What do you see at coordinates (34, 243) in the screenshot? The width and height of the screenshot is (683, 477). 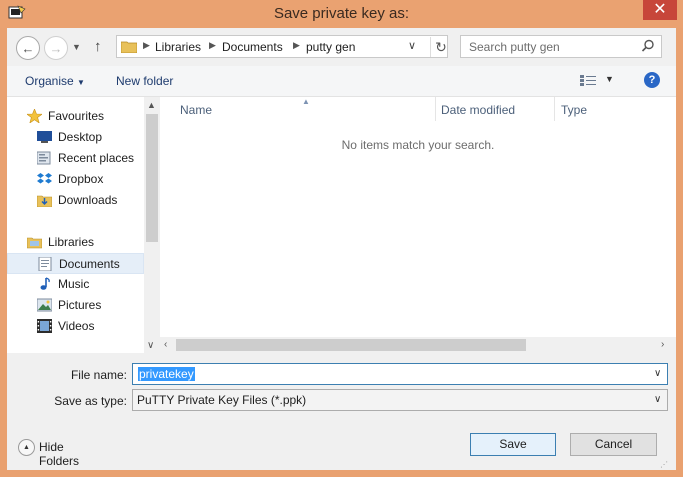 I see `libraries-icon` at bounding box center [34, 243].